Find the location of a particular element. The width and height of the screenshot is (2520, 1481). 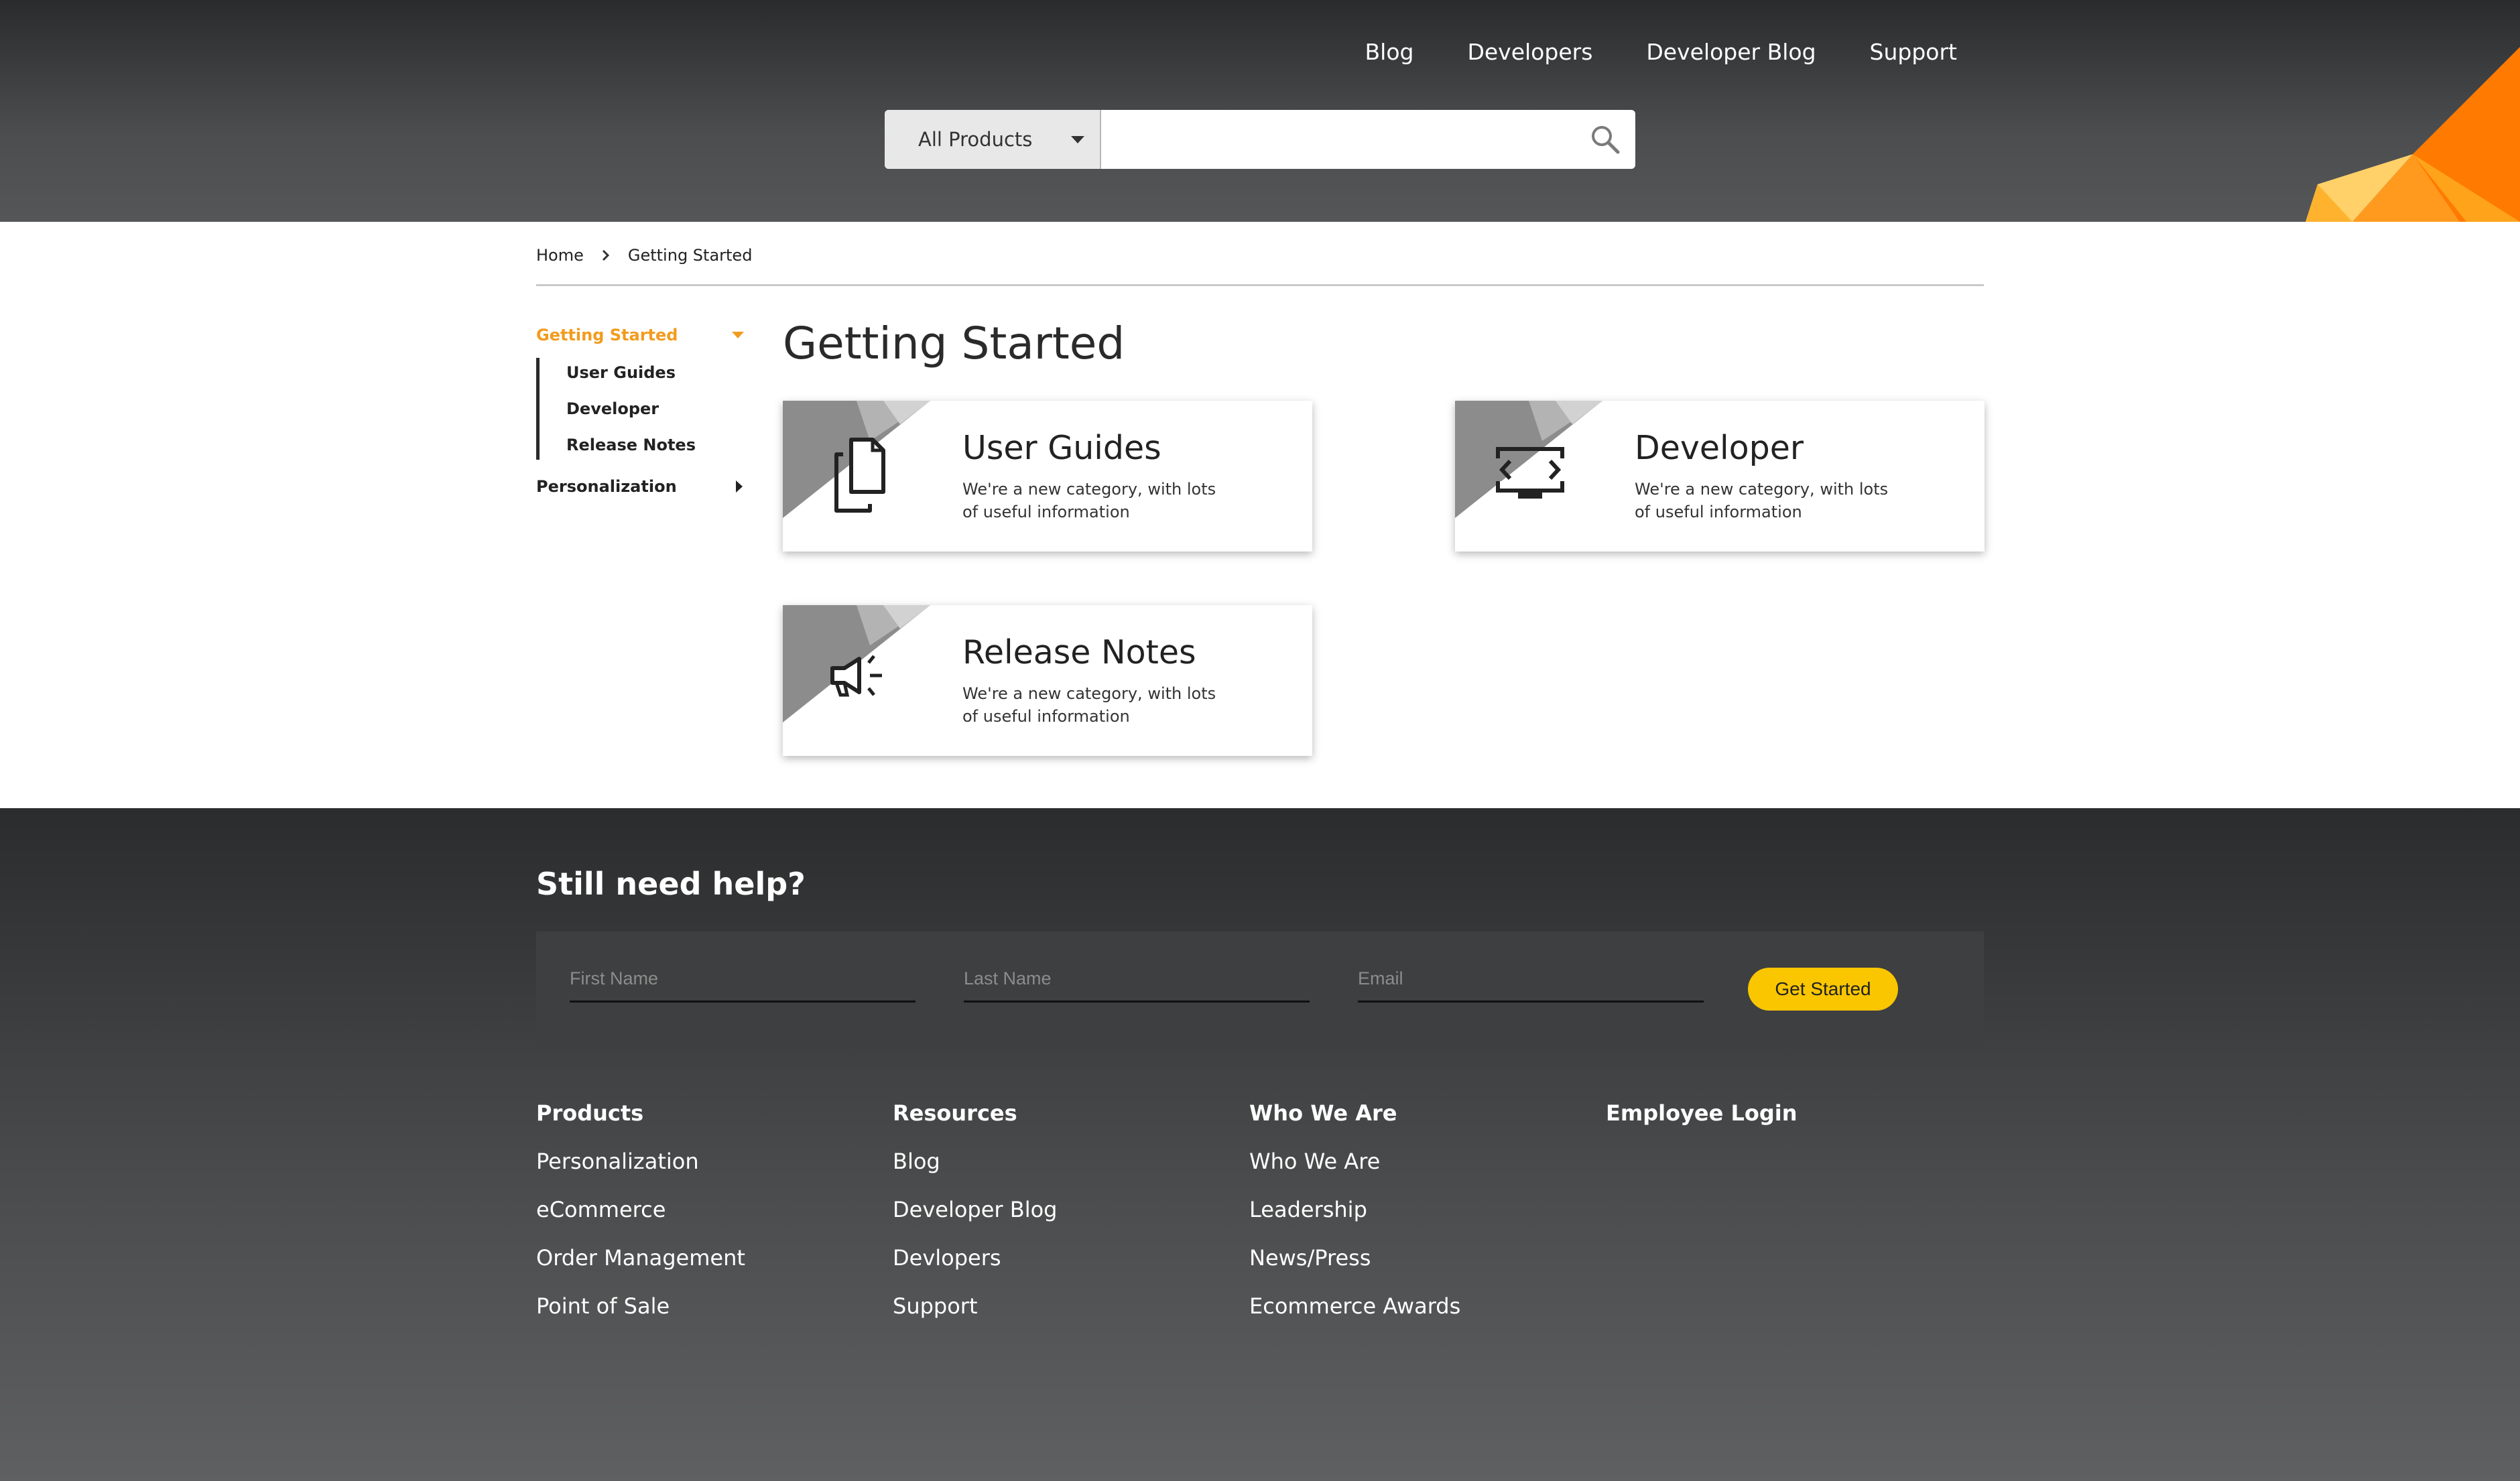

footer-link-ecommerce-awards: Ecommerce Awards is located at coordinates (1410, 1306).